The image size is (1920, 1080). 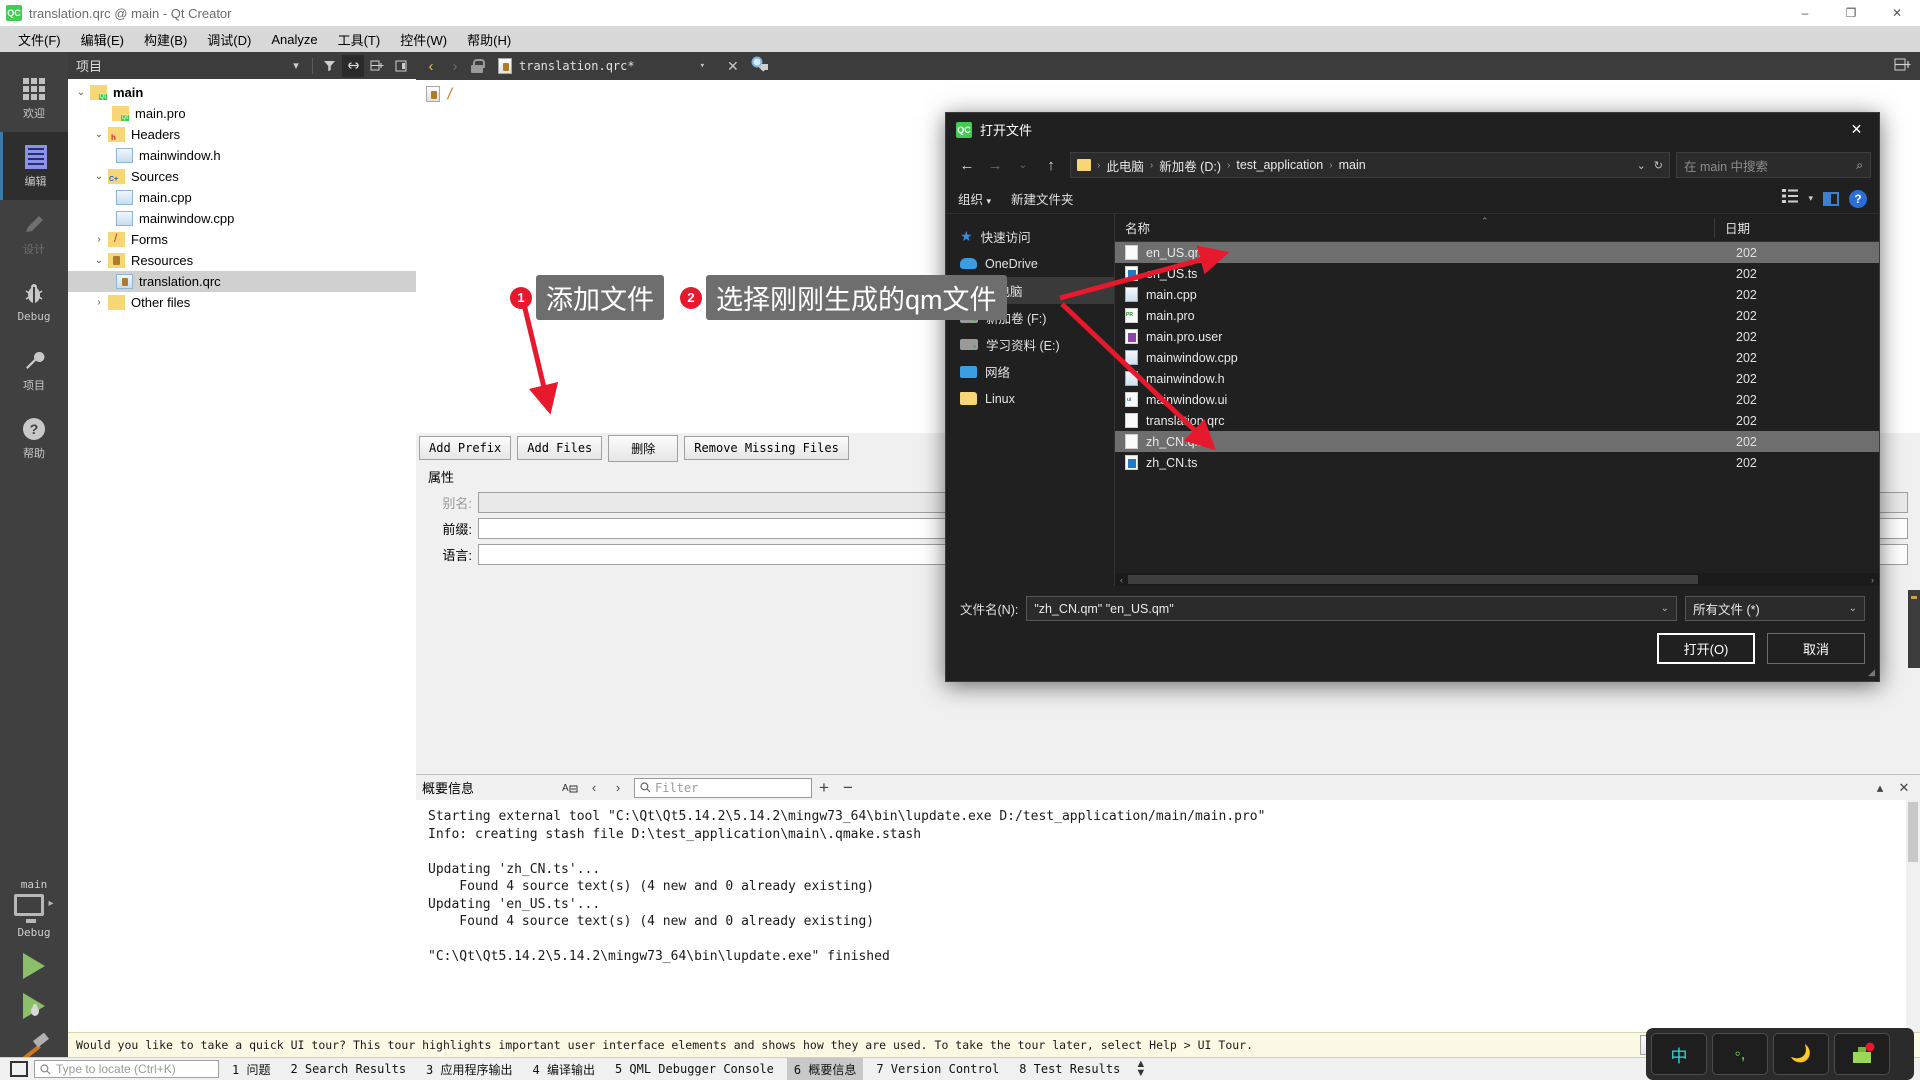 What do you see at coordinates (995, 165) in the screenshot?
I see `forward-icon: →` at bounding box center [995, 165].